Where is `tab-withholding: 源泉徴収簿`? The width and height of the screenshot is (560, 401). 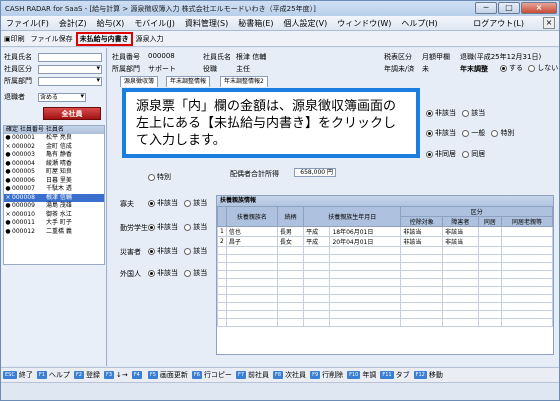
tab-withholding: 源泉徴収簿 is located at coordinates (139, 81).